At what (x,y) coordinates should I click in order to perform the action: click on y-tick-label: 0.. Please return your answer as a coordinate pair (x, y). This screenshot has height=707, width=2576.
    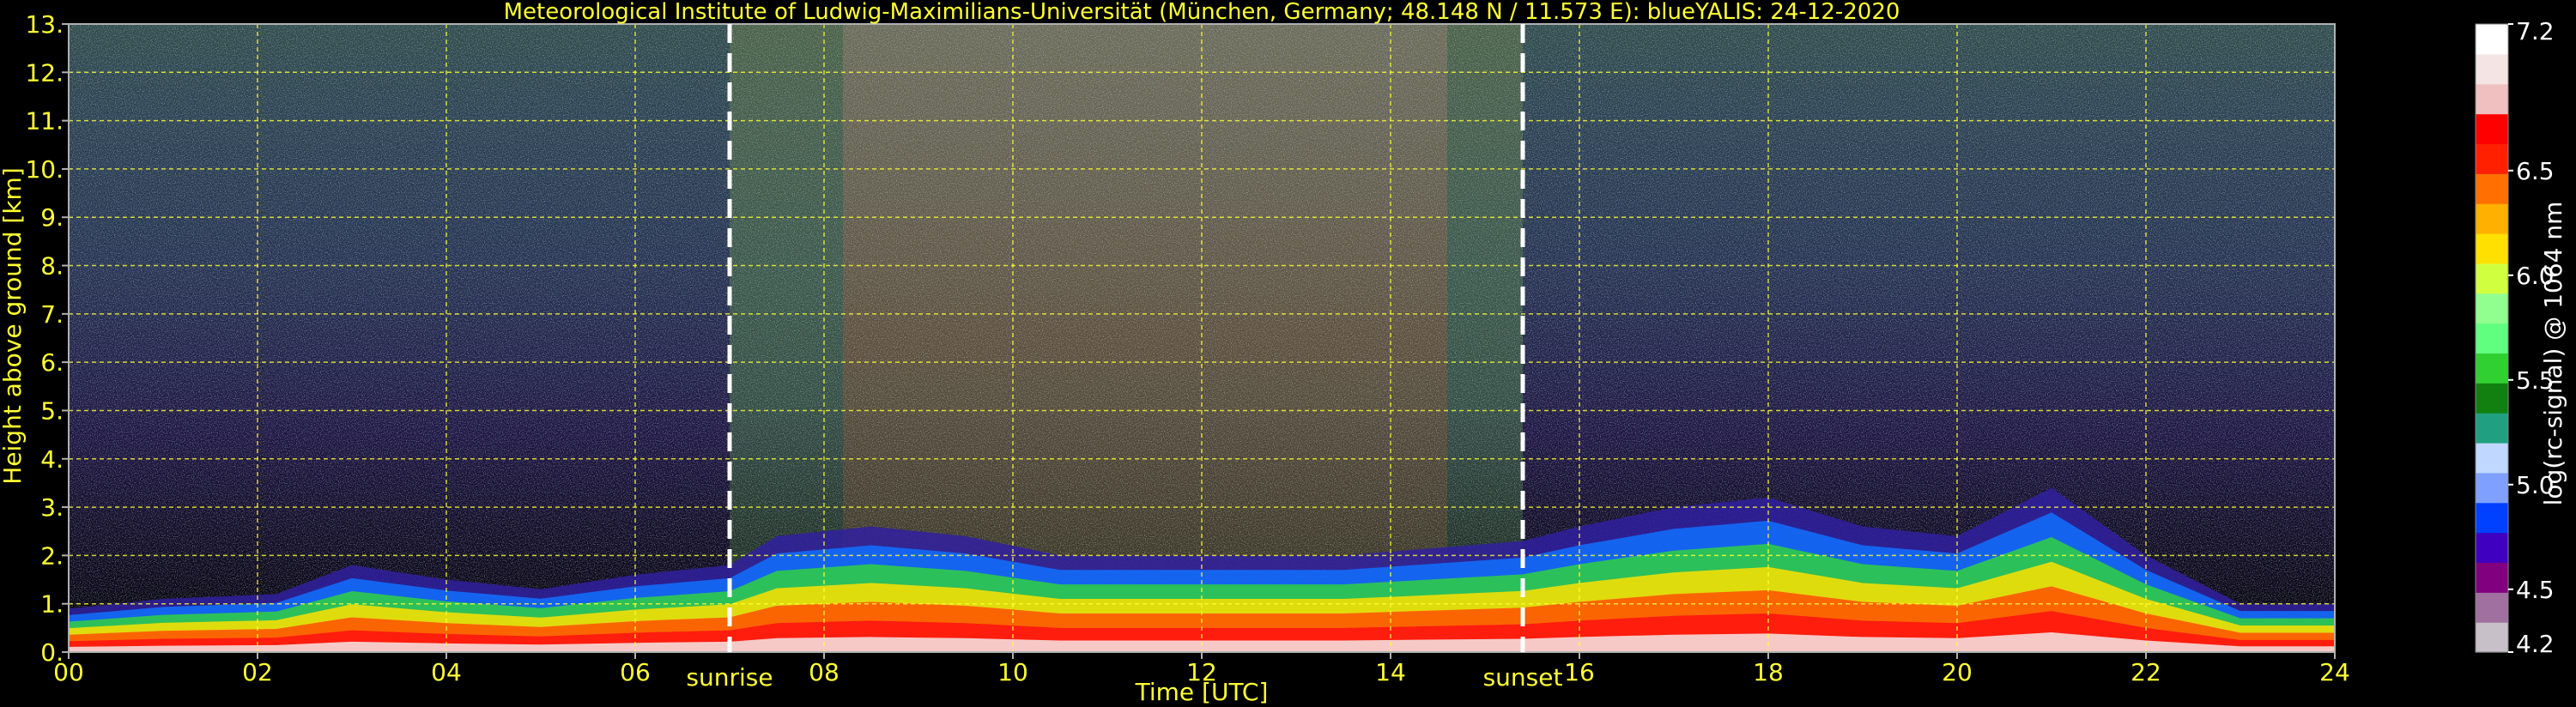
    Looking at the image, I should click on (52, 653).